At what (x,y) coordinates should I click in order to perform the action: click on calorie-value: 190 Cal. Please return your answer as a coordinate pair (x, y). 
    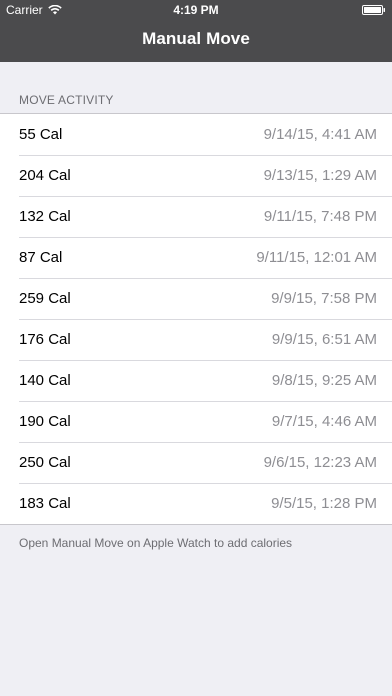
    Looking at the image, I should click on (45, 421).